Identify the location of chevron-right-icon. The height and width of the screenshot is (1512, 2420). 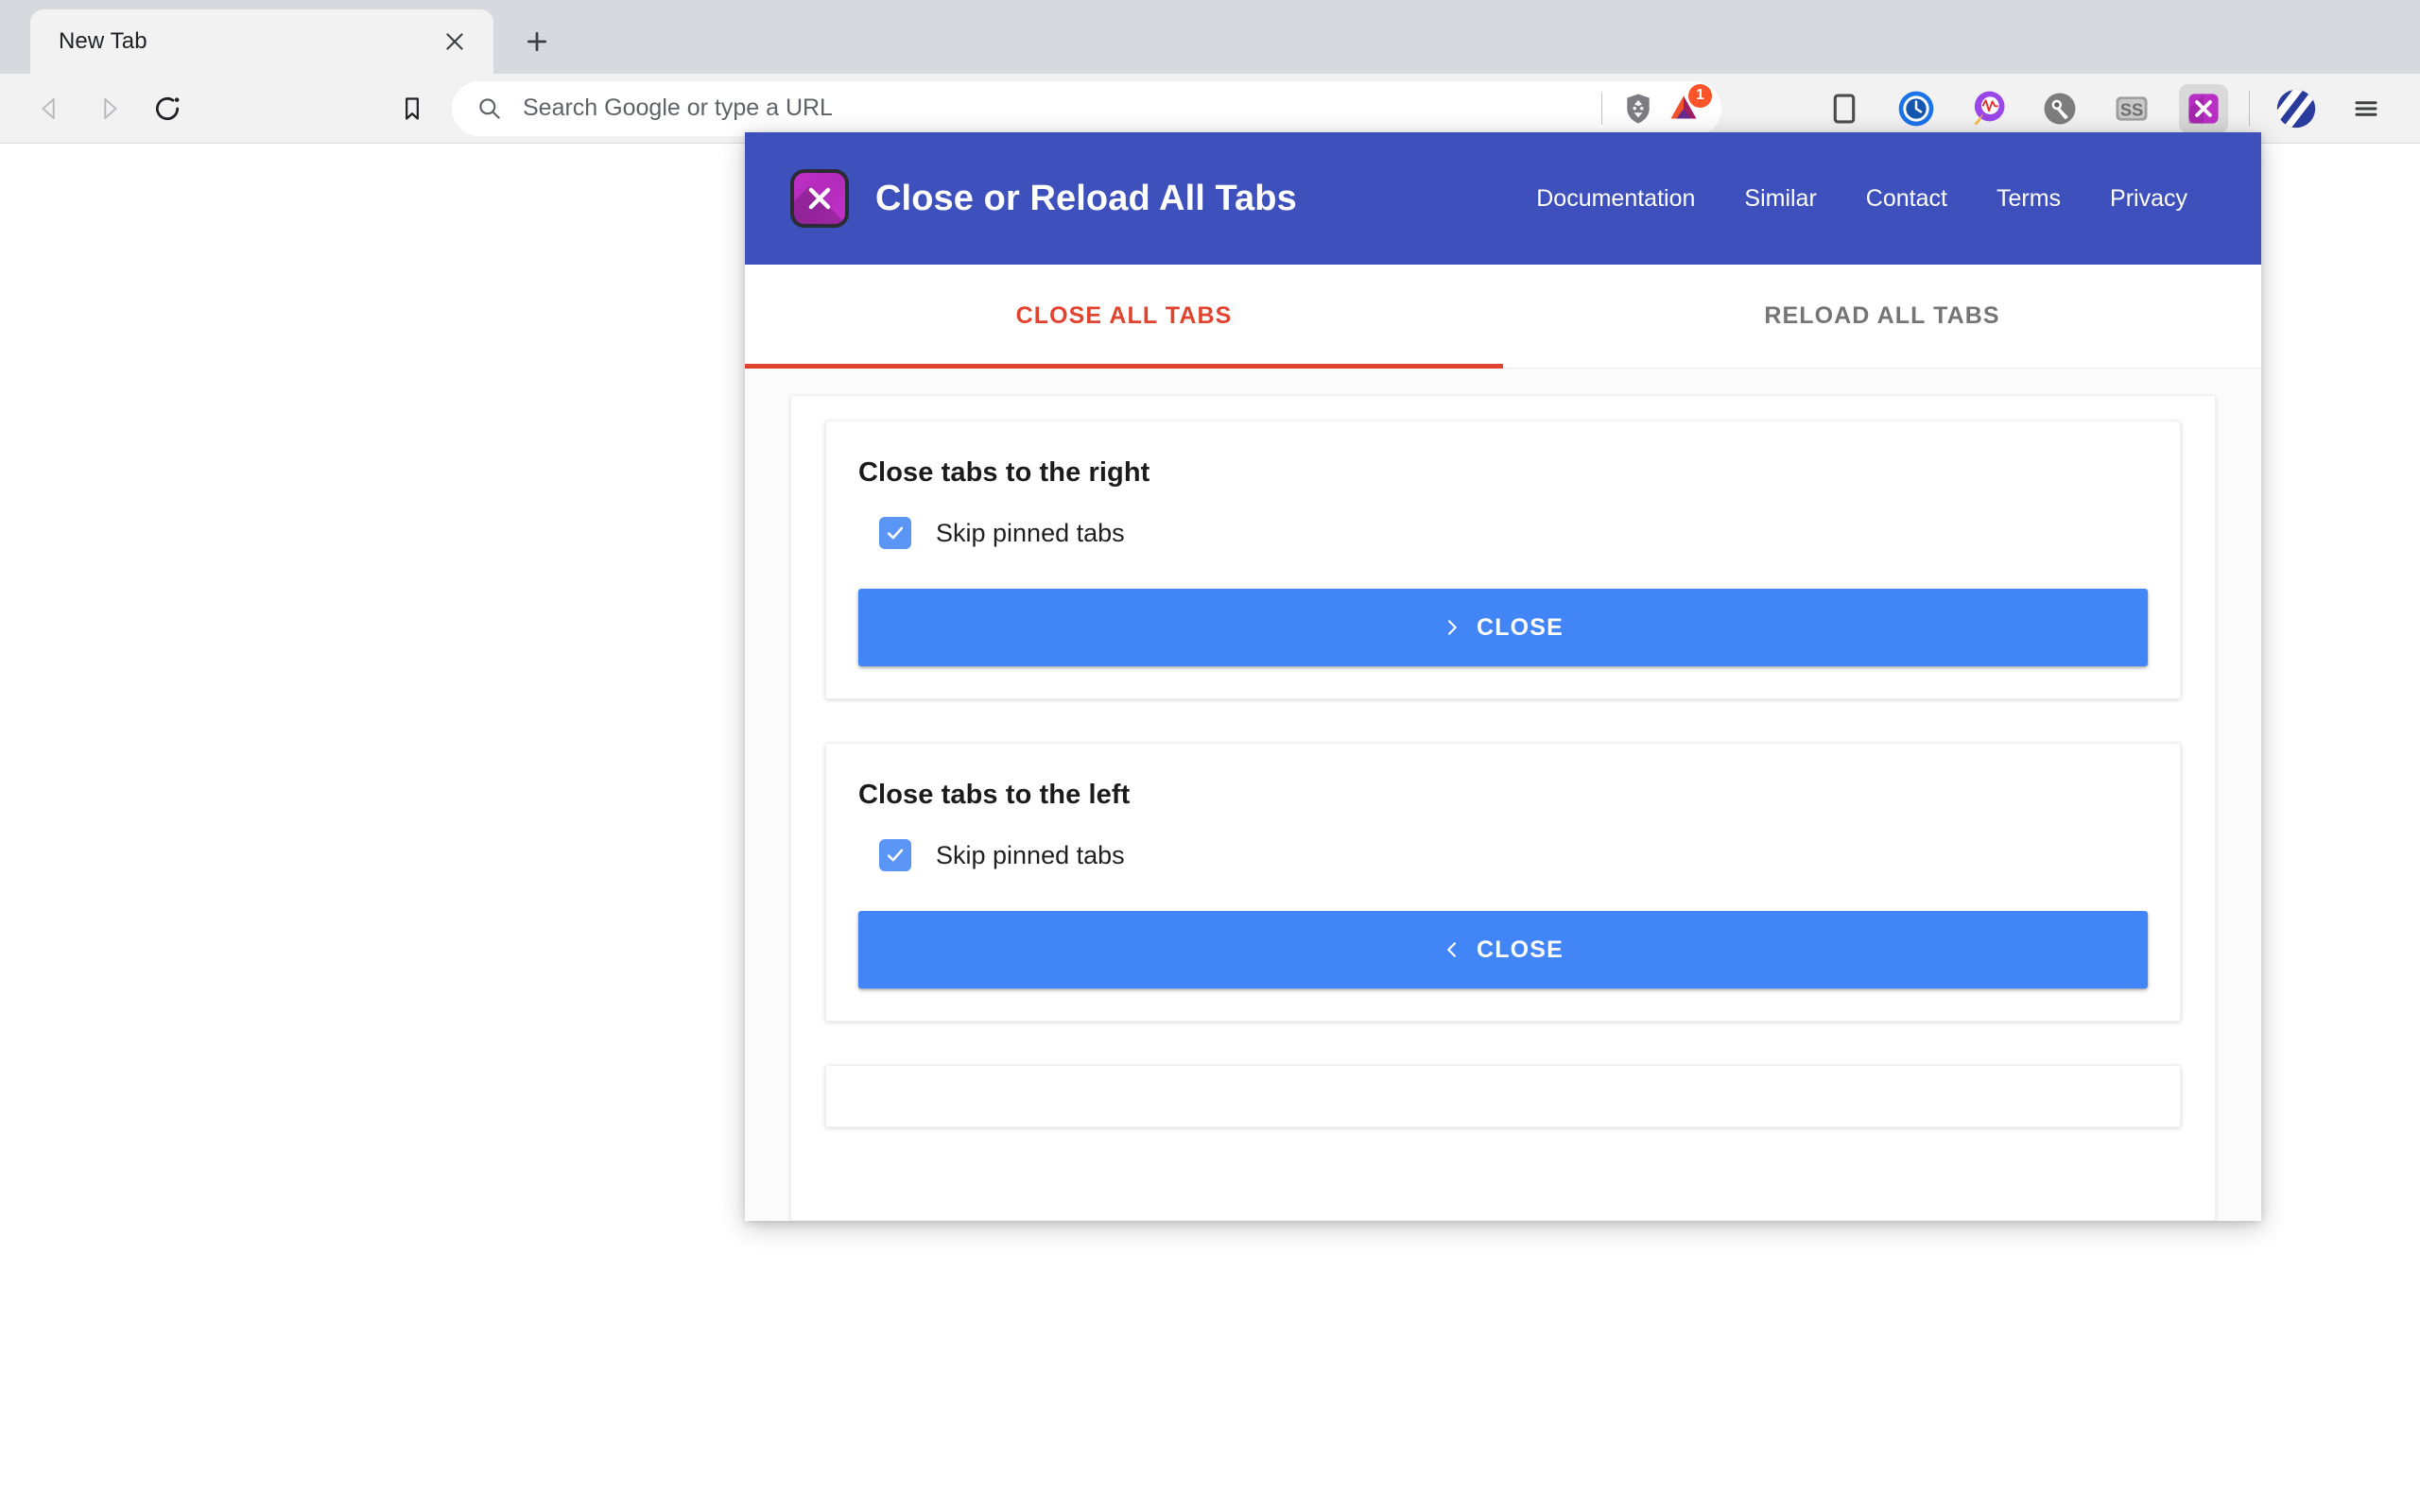
(1452, 627).